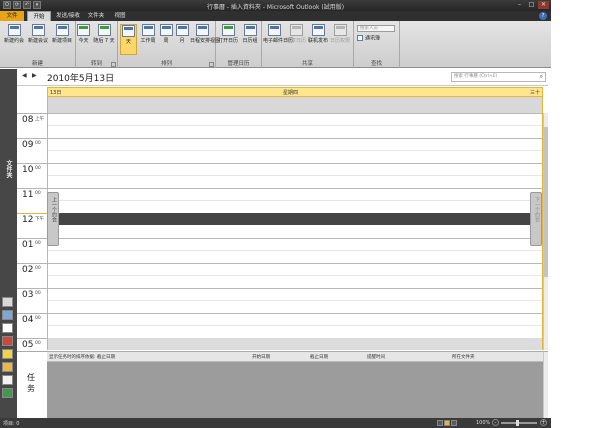 The width and height of the screenshot is (600, 428). Describe the element at coordinates (228, 39) in the screenshot. I see `open-calendar-button: 打开日历` at that location.